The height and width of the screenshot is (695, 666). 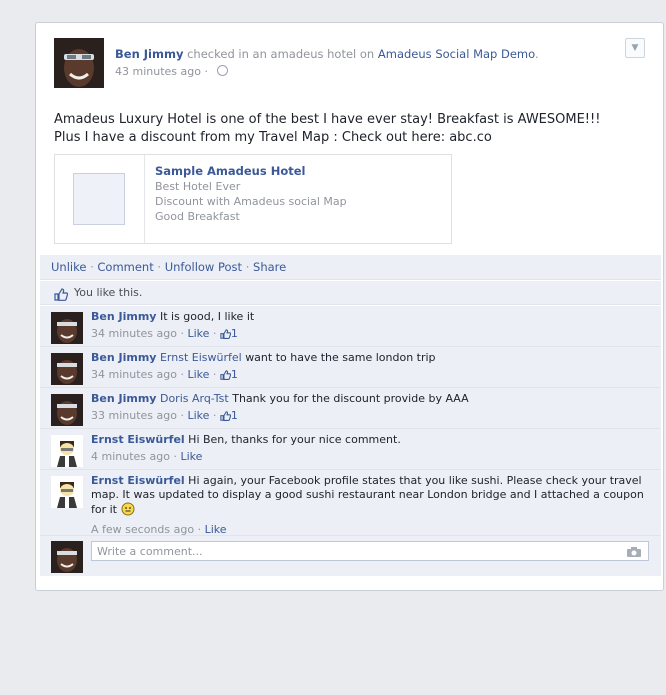 I want to click on comment-text: want to have the same london trip, so click(x=340, y=357).